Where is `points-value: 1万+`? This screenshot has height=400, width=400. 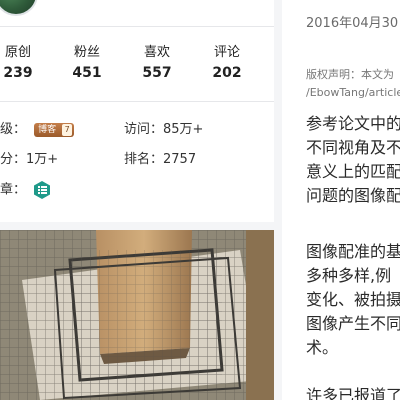
points-value: 1万+ is located at coordinates (42, 159).